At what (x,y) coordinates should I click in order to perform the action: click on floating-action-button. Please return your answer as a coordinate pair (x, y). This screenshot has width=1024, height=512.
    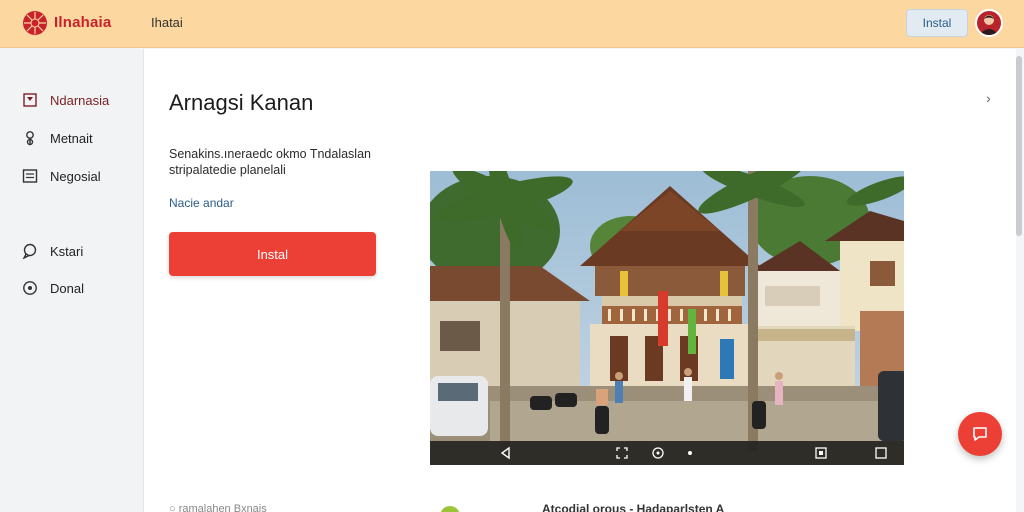
    Looking at the image, I should click on (980, 434).